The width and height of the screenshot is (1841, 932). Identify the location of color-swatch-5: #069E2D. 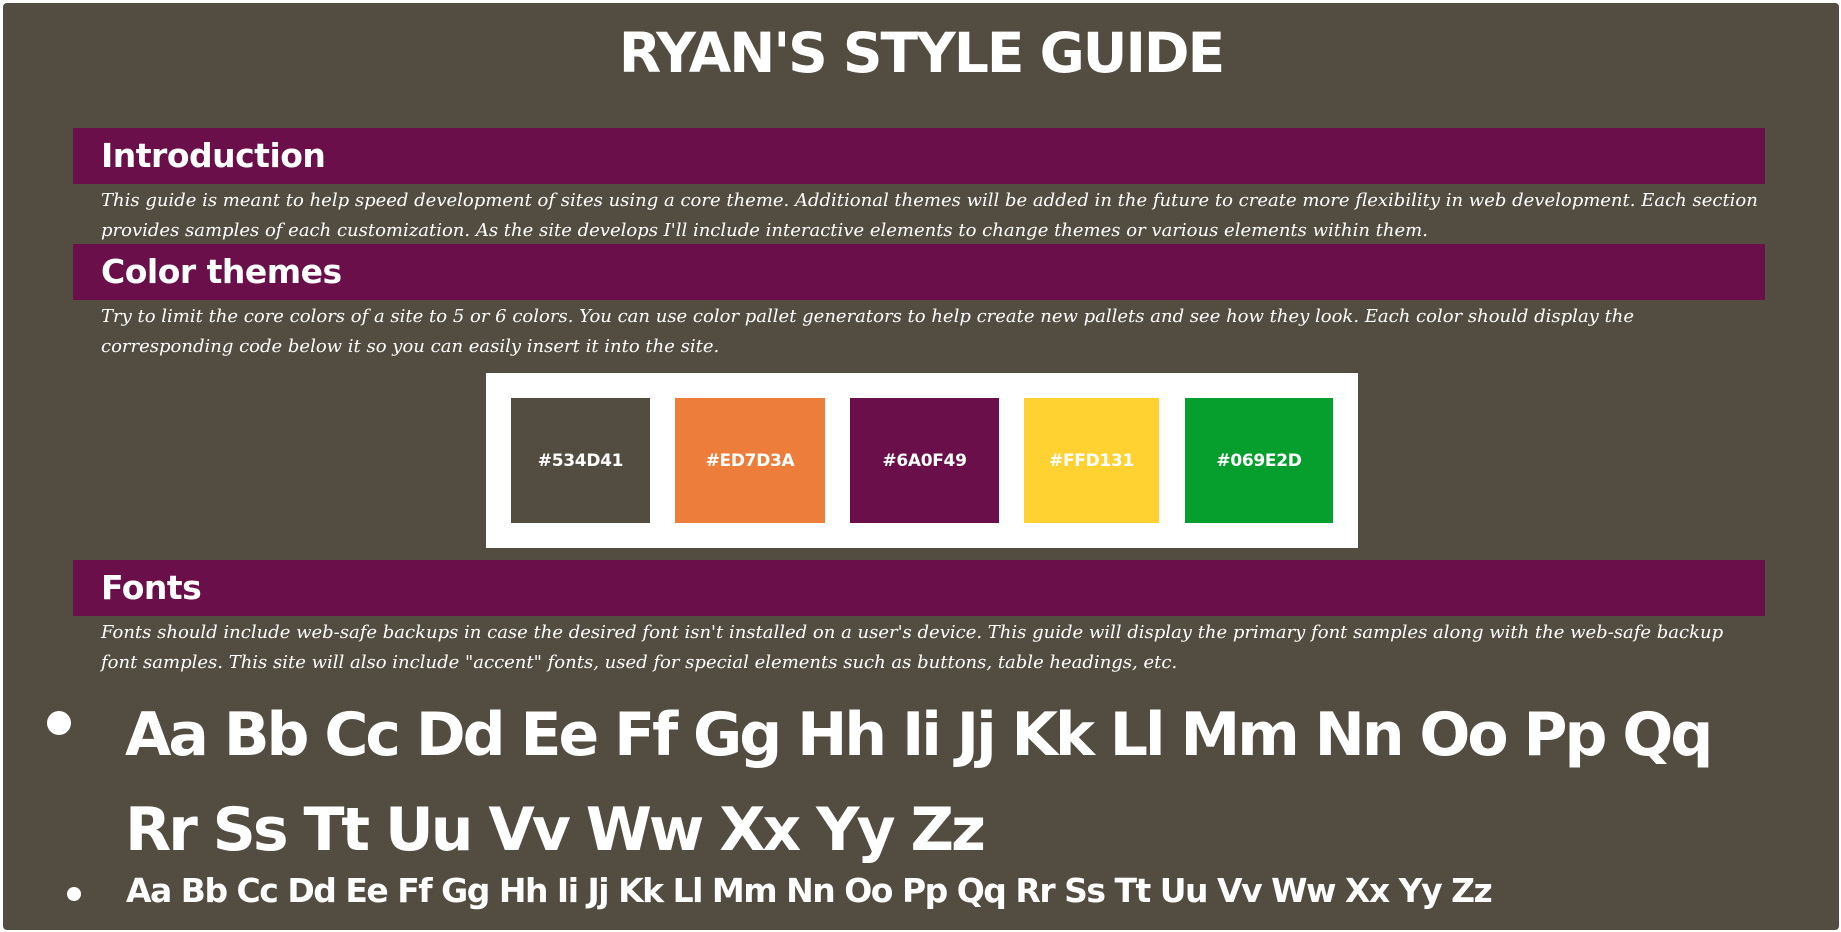
(1259, 460).